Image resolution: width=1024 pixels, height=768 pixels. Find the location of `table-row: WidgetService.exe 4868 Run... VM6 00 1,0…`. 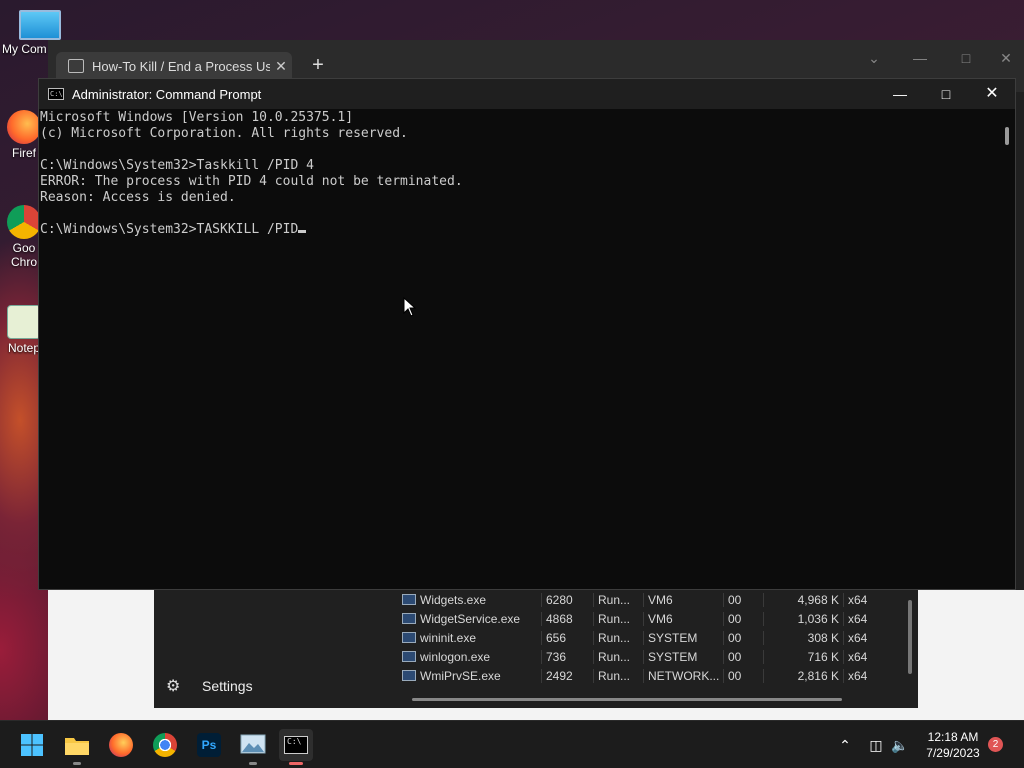

table-row: WidgetService.exe 4868 Run... VM6 00 1,0… is located at coordinates (651, 618).